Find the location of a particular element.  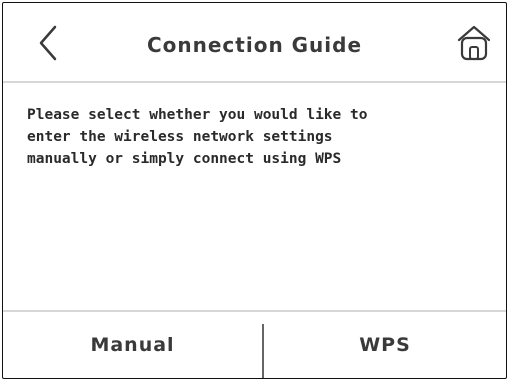

message-line: enter the wireless network settings is located at coordinates (180, 137).